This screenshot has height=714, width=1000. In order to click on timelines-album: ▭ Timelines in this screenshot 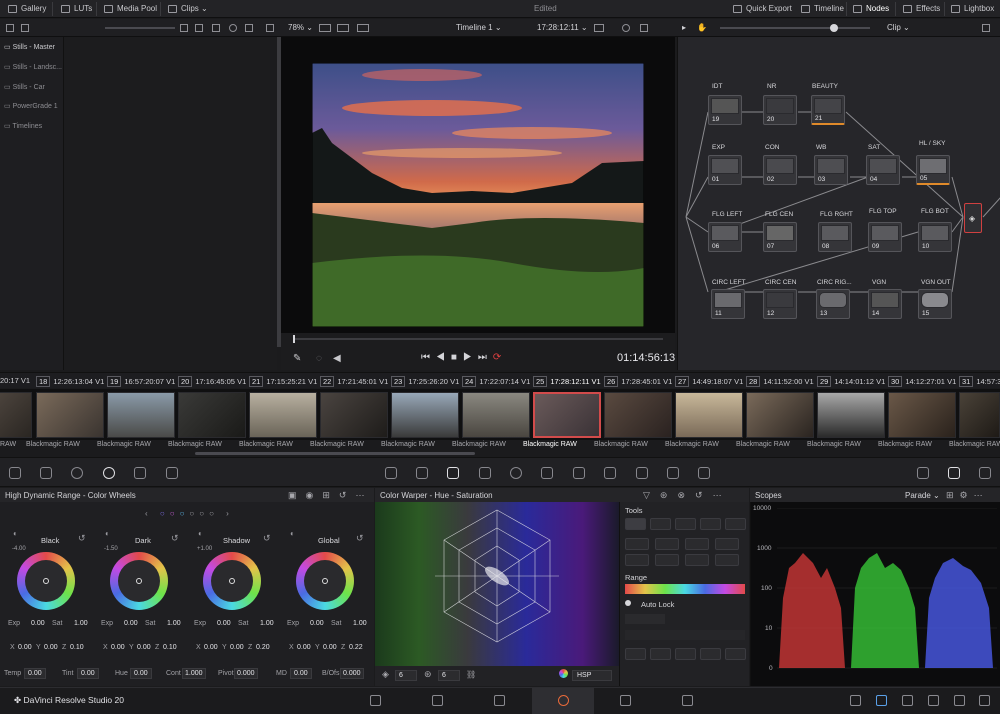, I will do `click(23, 126)`.